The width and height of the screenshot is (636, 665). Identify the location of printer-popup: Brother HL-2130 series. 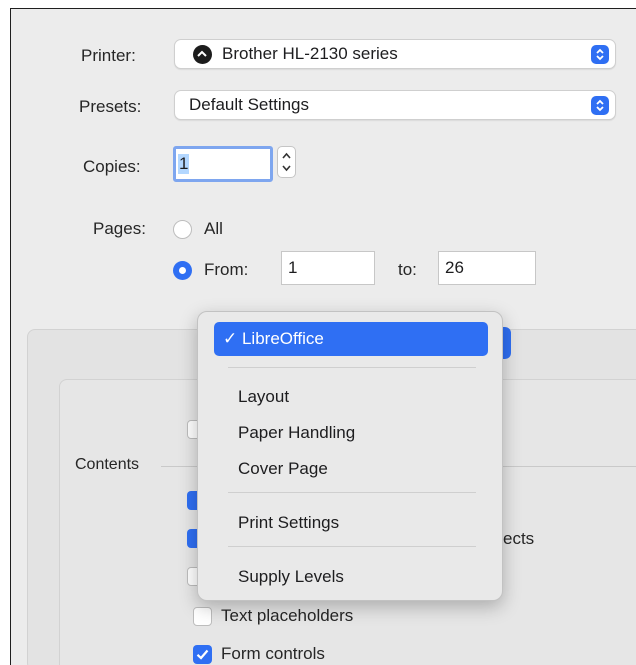
(395, 54).